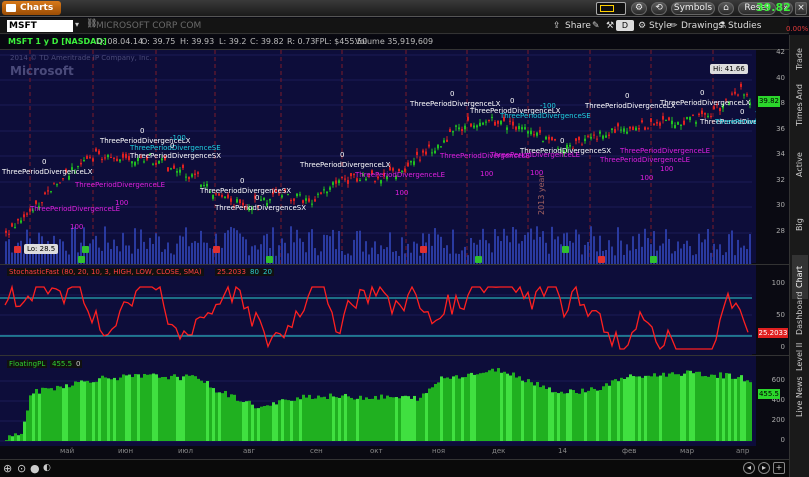  Describe the element at coordinates (486, 174) in the screenshot. I see `signal-qty: 100` at that location.